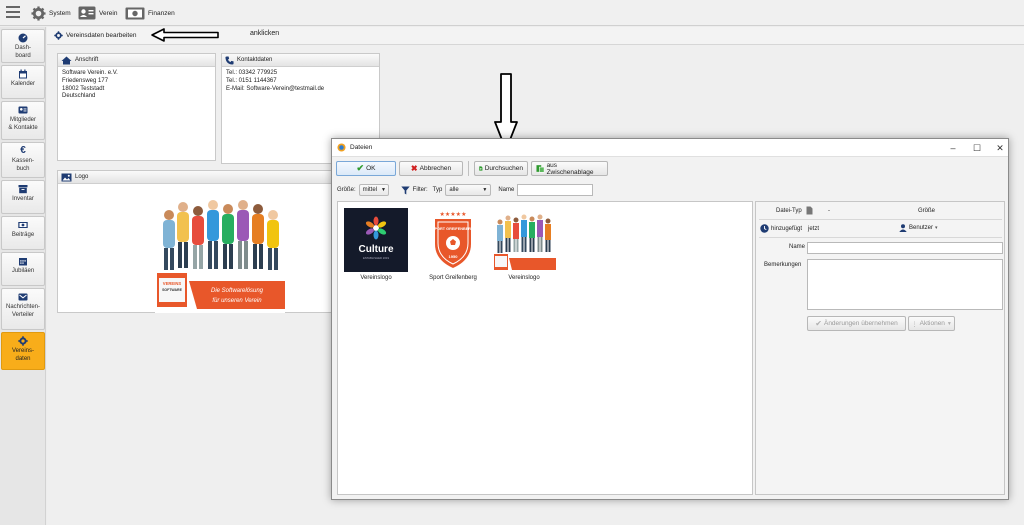 This screenshot has width=1024, height=525. I want to click on banner-line: für unseren Verein, so click(237, 301).